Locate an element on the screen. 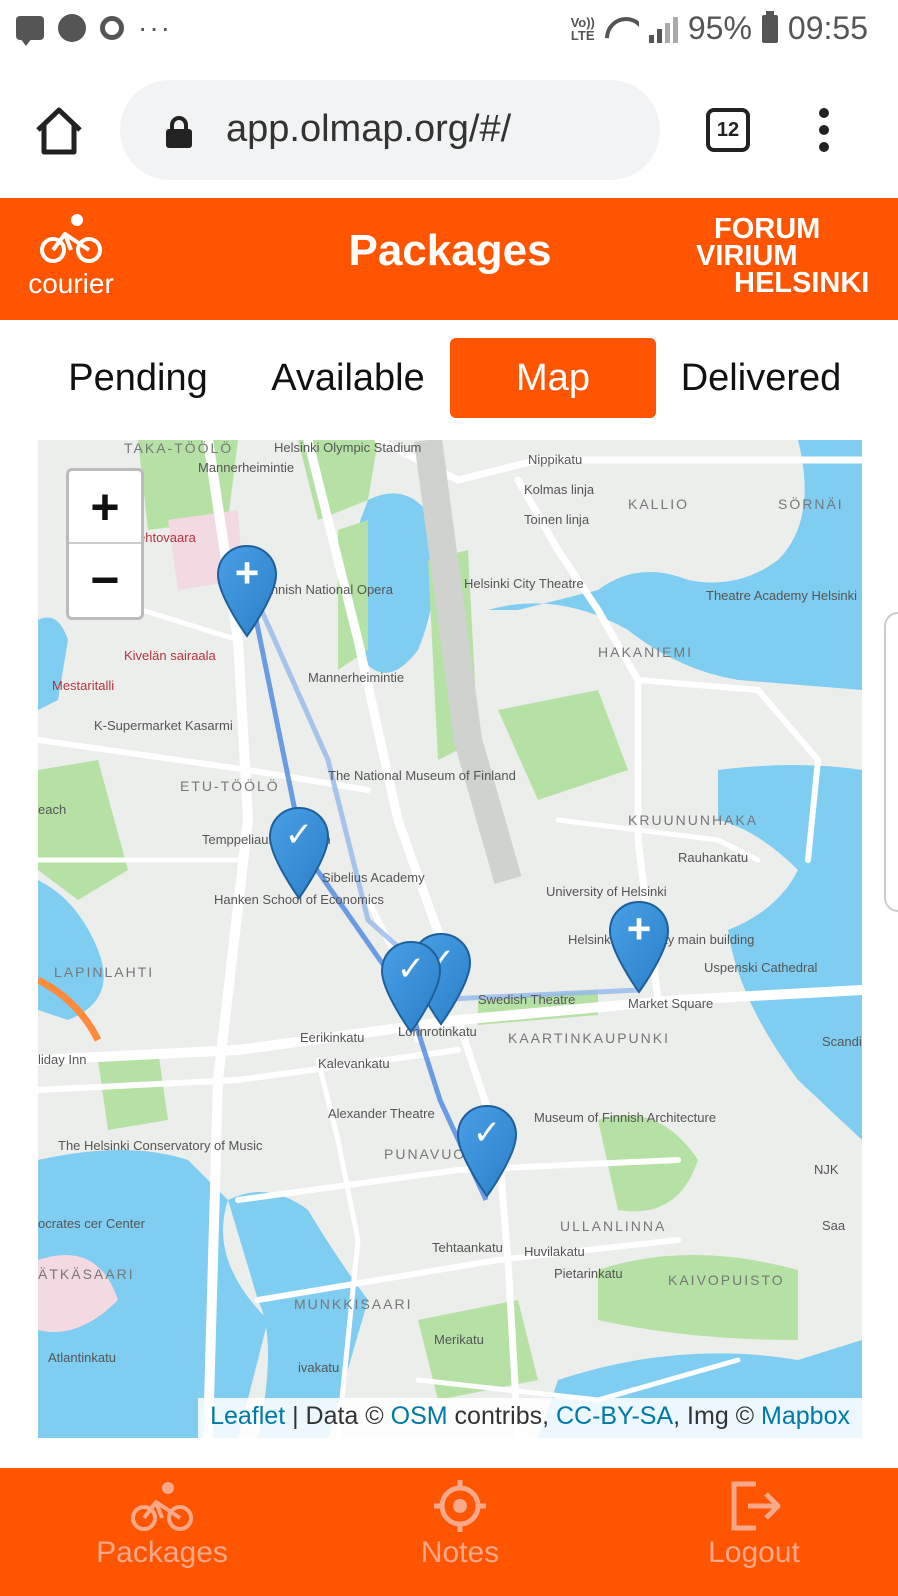 The width and height of the screenshot is (898, 1596). logout-icon is located at coordinates (756, 1506).